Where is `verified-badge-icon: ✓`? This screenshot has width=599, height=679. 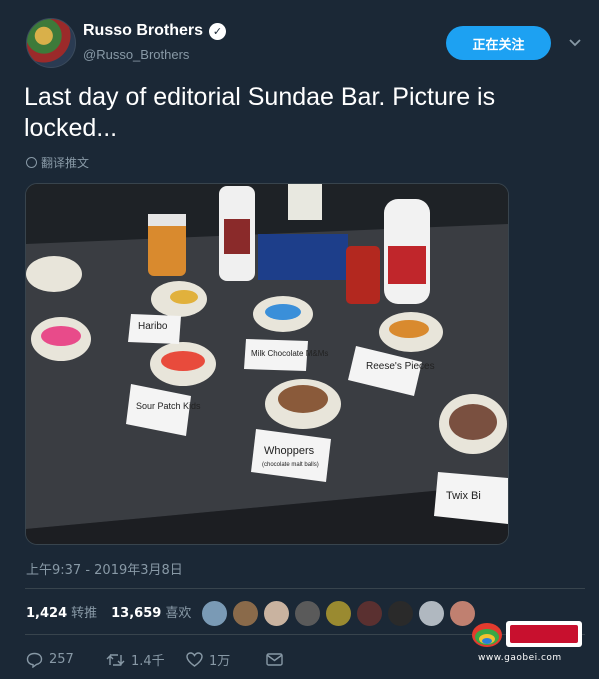
verified-badge-icon: ✓ is located at coordinates (218, 31).